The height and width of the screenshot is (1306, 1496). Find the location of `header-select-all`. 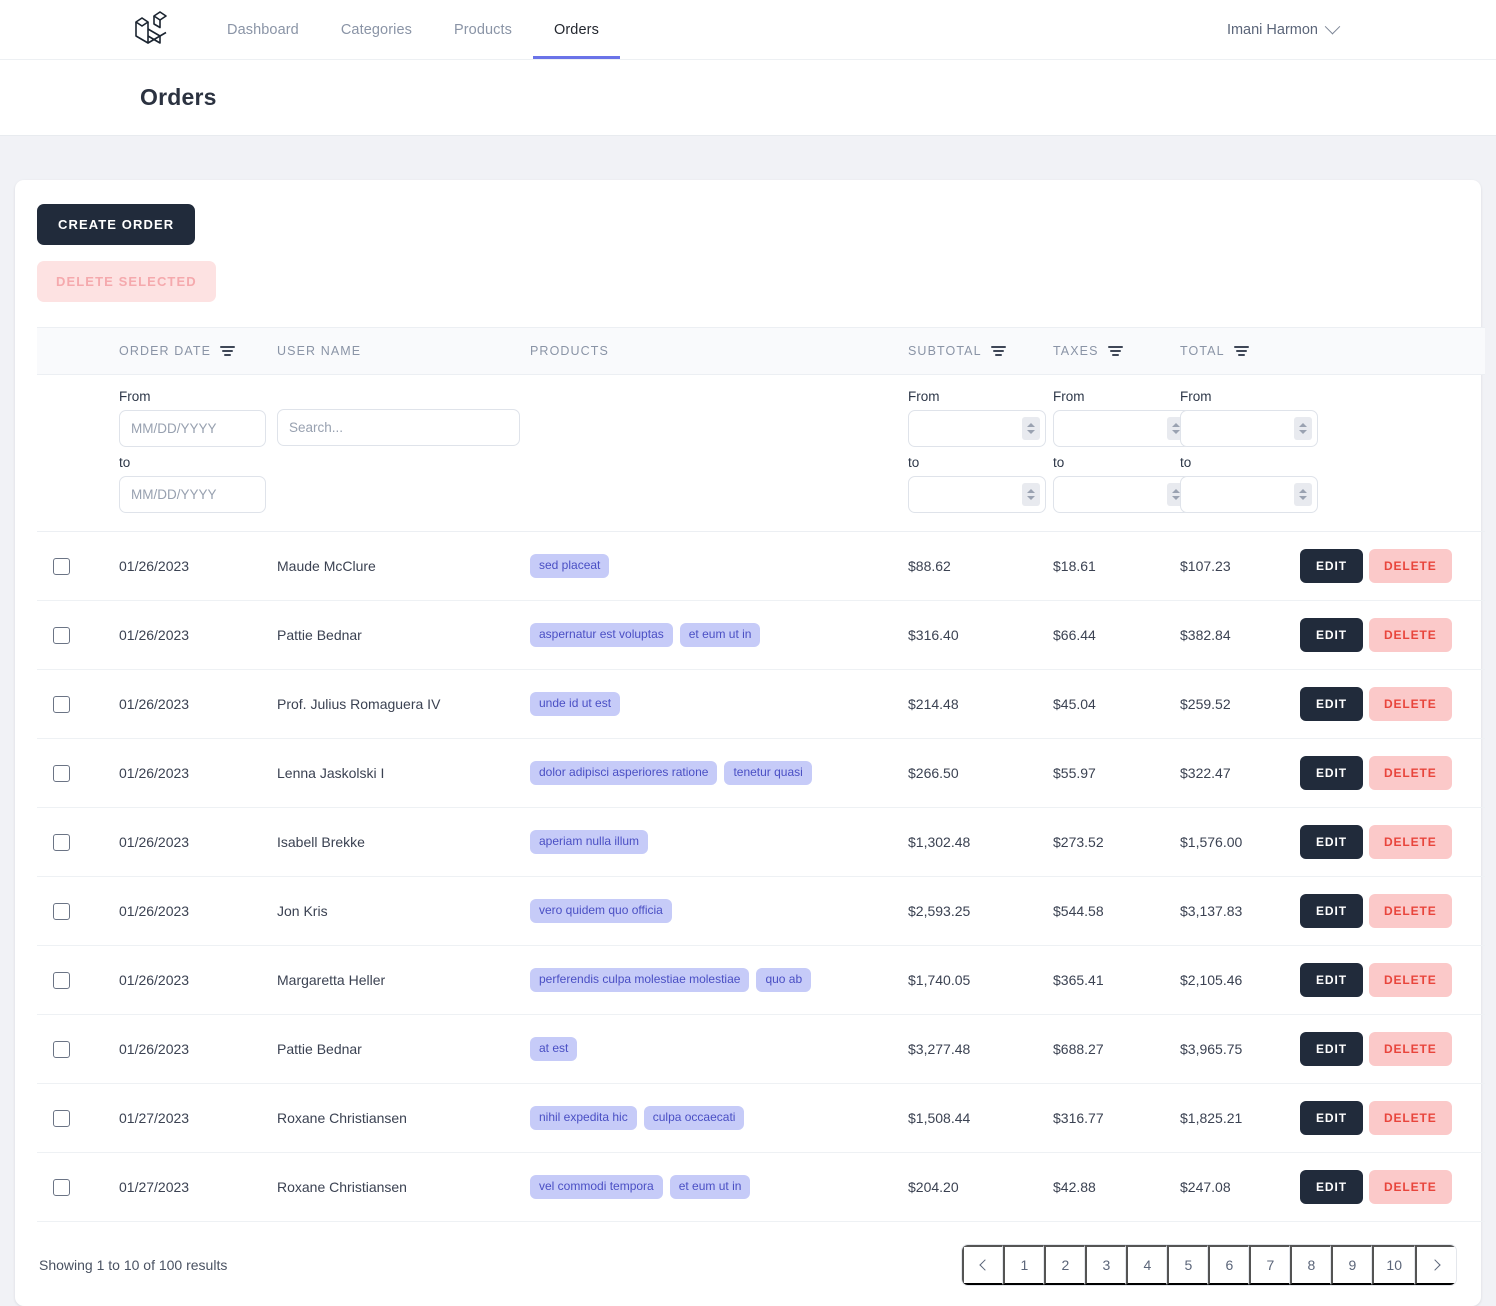

header-select-all is located at coordinates (78, 351).